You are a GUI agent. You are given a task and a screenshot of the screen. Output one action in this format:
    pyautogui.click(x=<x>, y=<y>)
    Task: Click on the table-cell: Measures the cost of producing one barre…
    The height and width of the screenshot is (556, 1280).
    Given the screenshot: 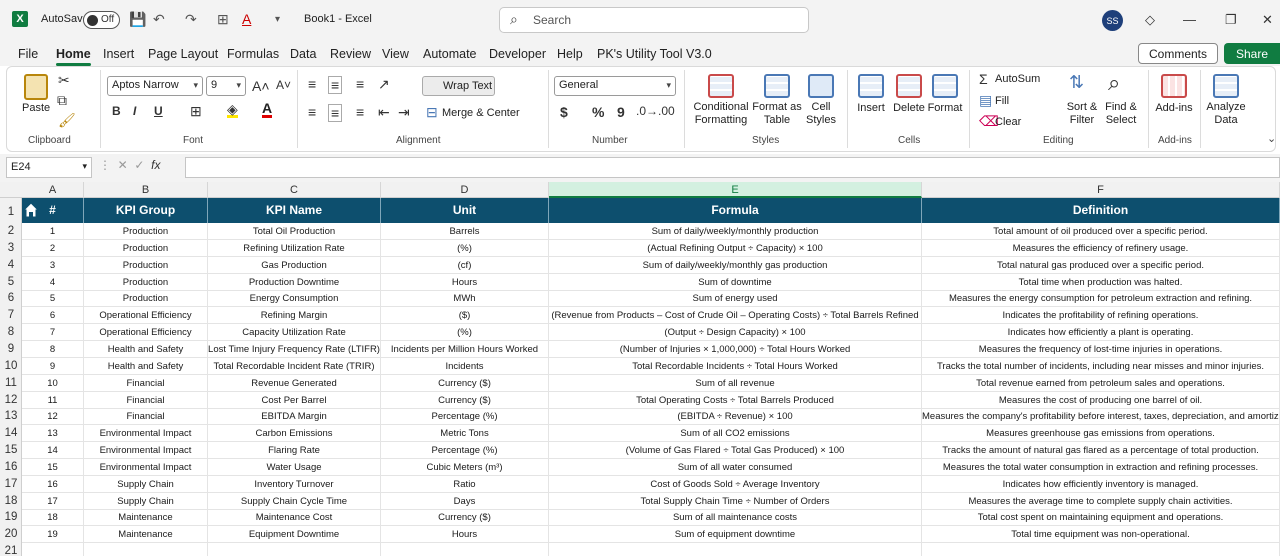 What is the action you would take?
    pyautogui.click(x=1101, y=400)
    